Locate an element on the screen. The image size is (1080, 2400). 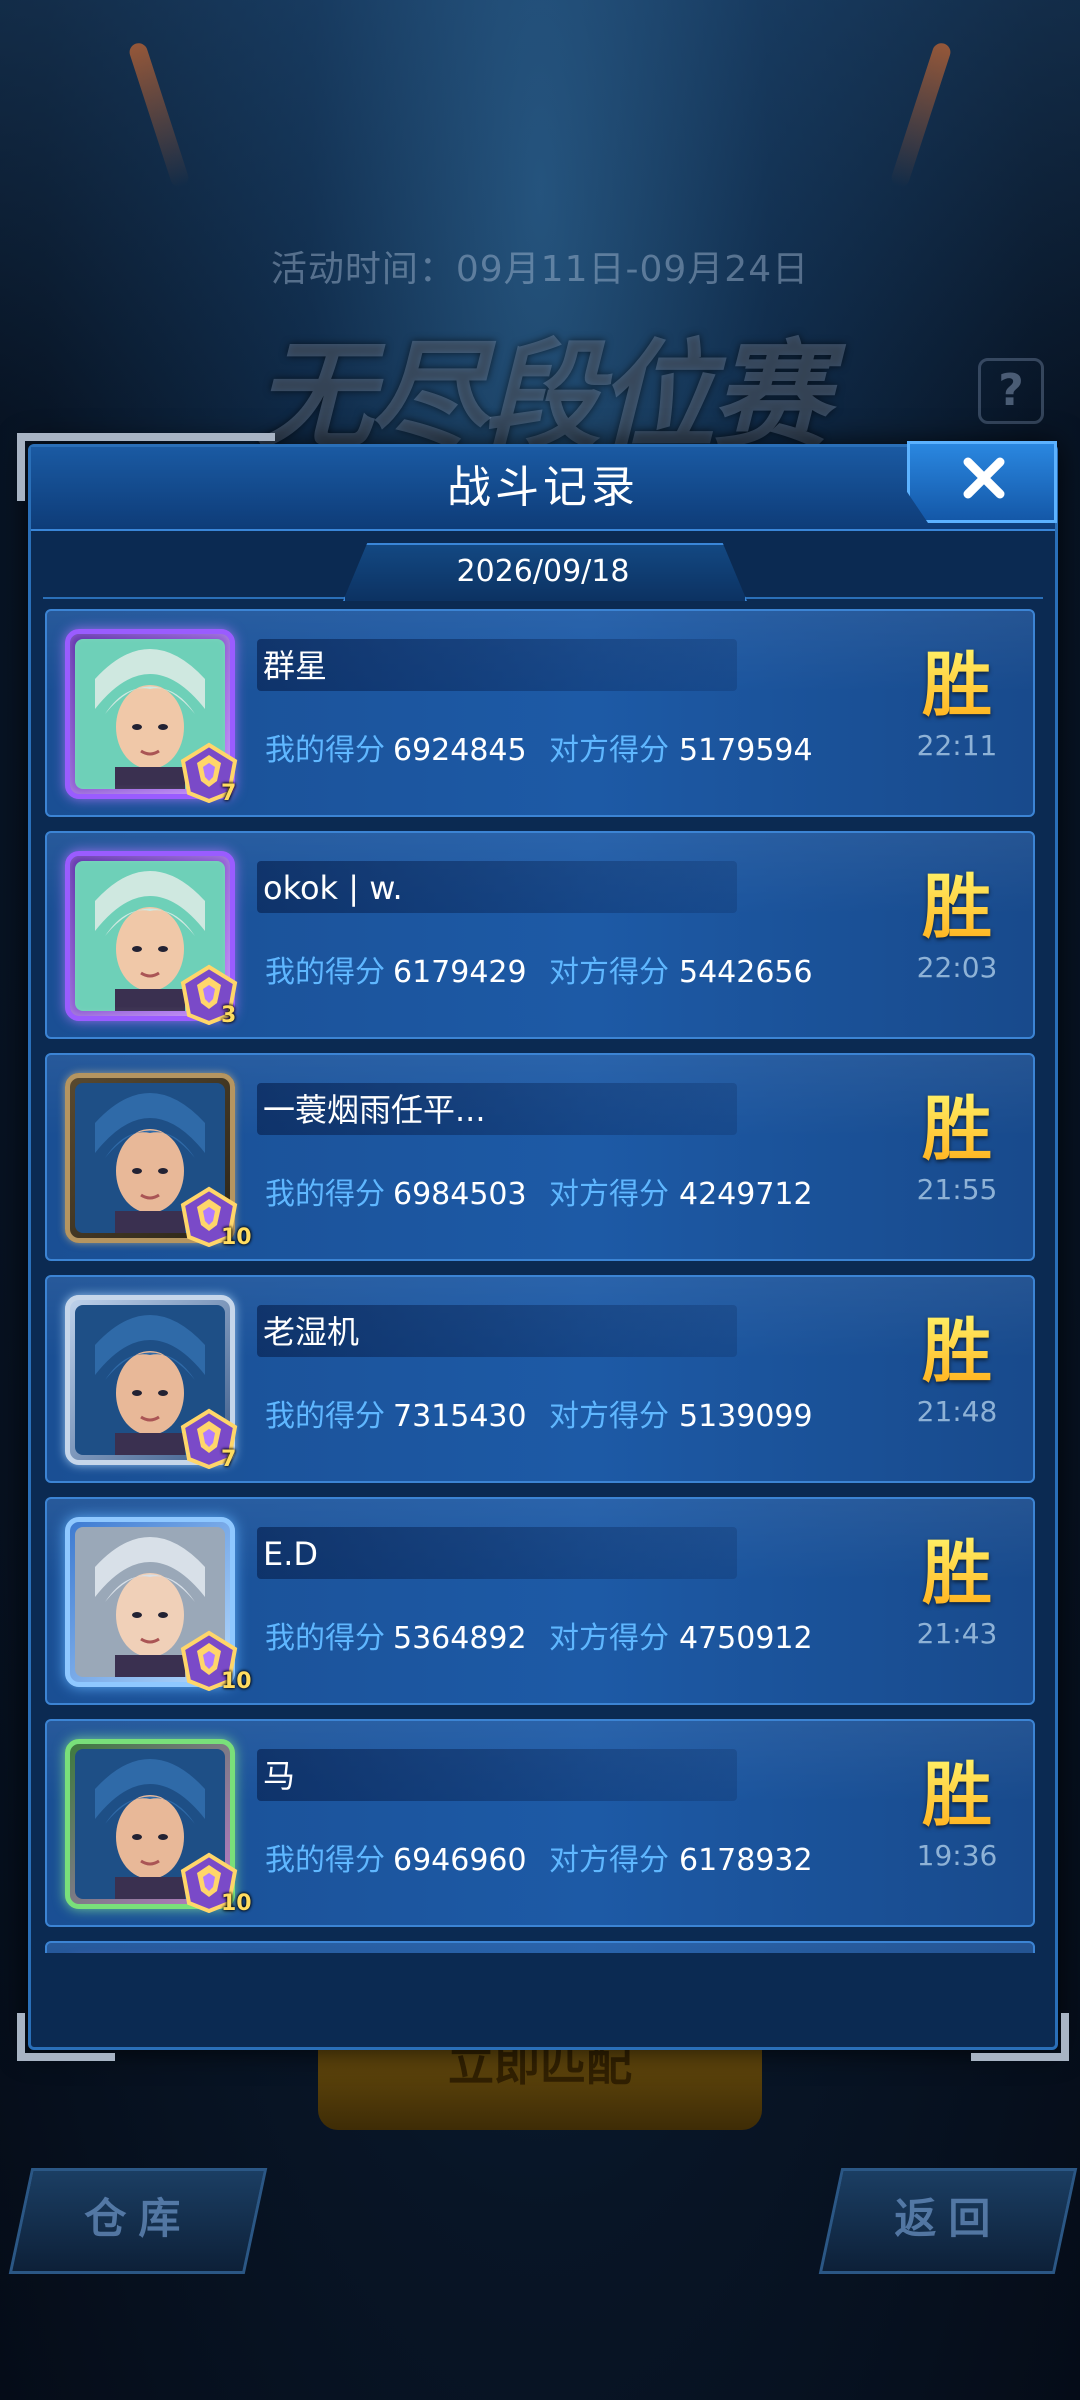
match-time: 21:55 is located at coordinates (957, 1189).